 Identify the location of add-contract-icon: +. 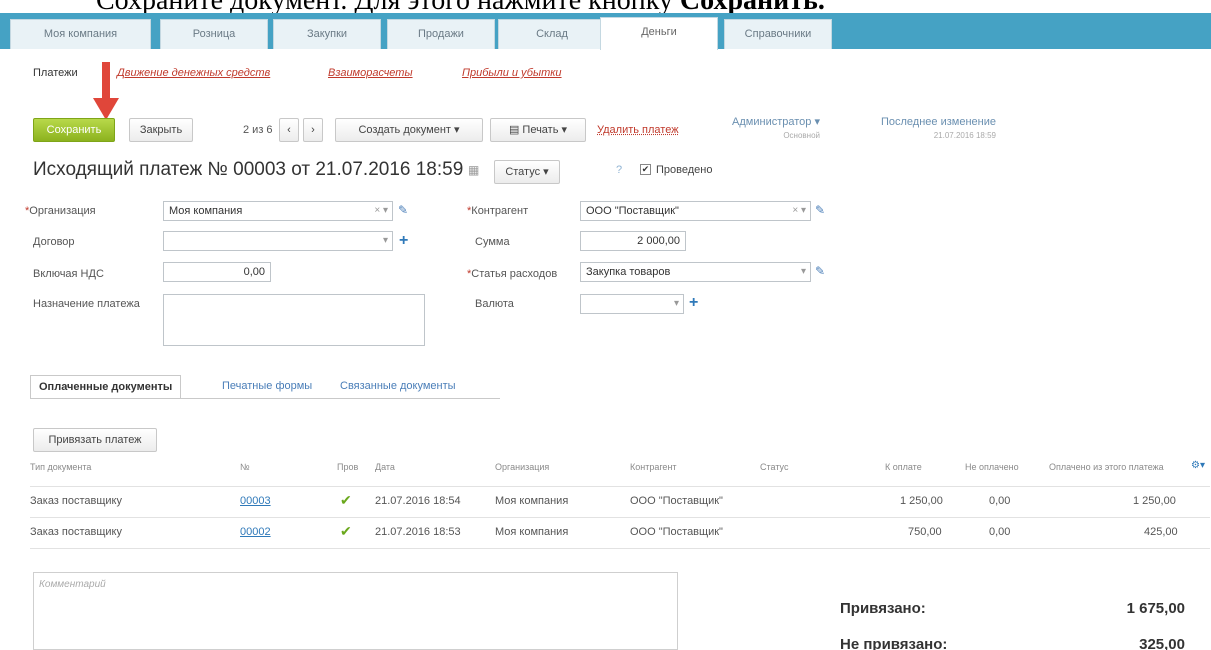
(403, 241).